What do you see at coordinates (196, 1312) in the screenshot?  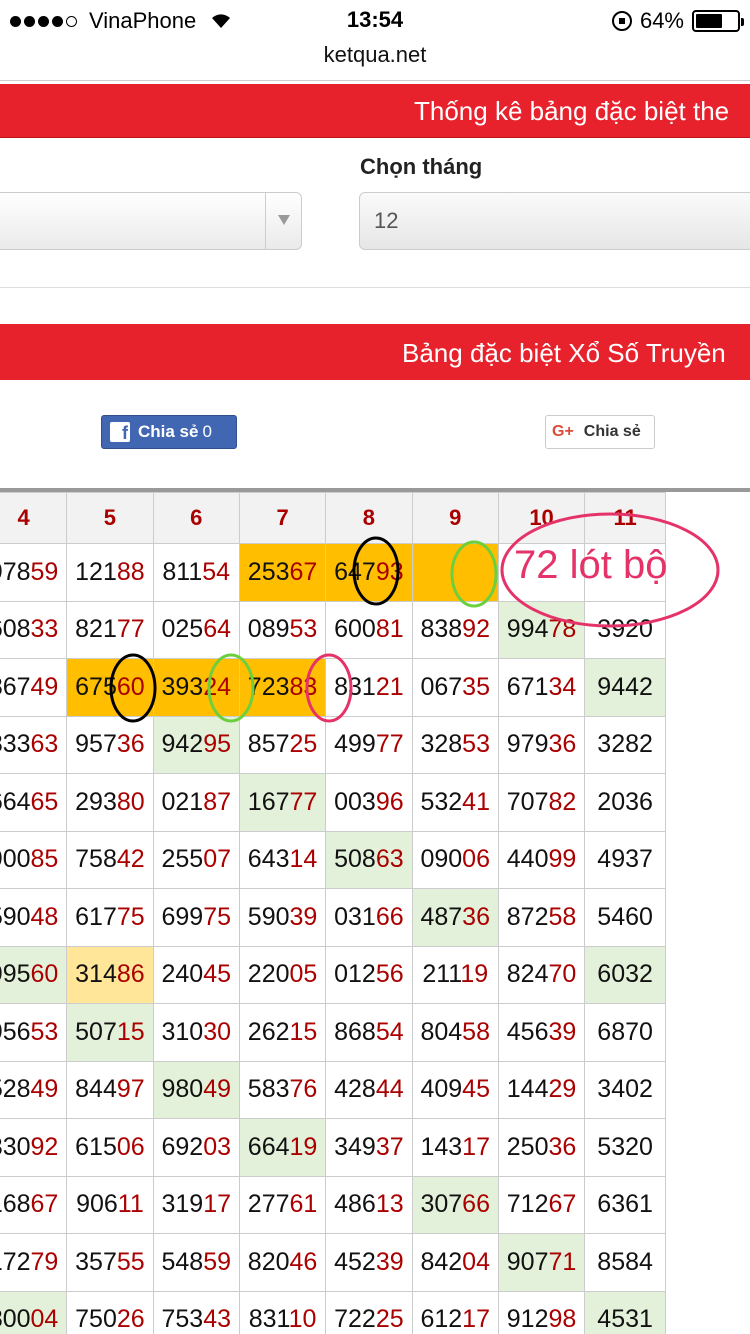 I see `result-cell: 75343` at bounding box center [196, 1312].